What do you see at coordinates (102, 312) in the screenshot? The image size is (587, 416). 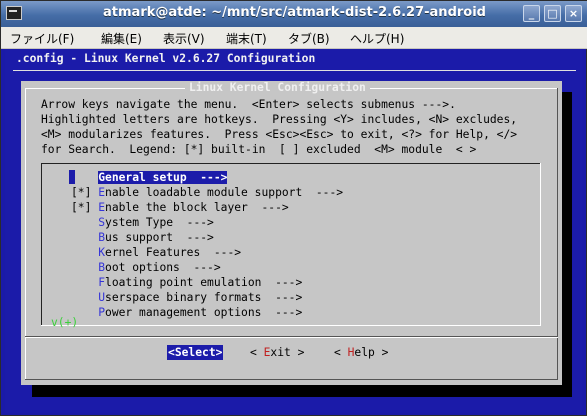 I see `menu-item-hotkey: P` at bounding box center [102, 312].